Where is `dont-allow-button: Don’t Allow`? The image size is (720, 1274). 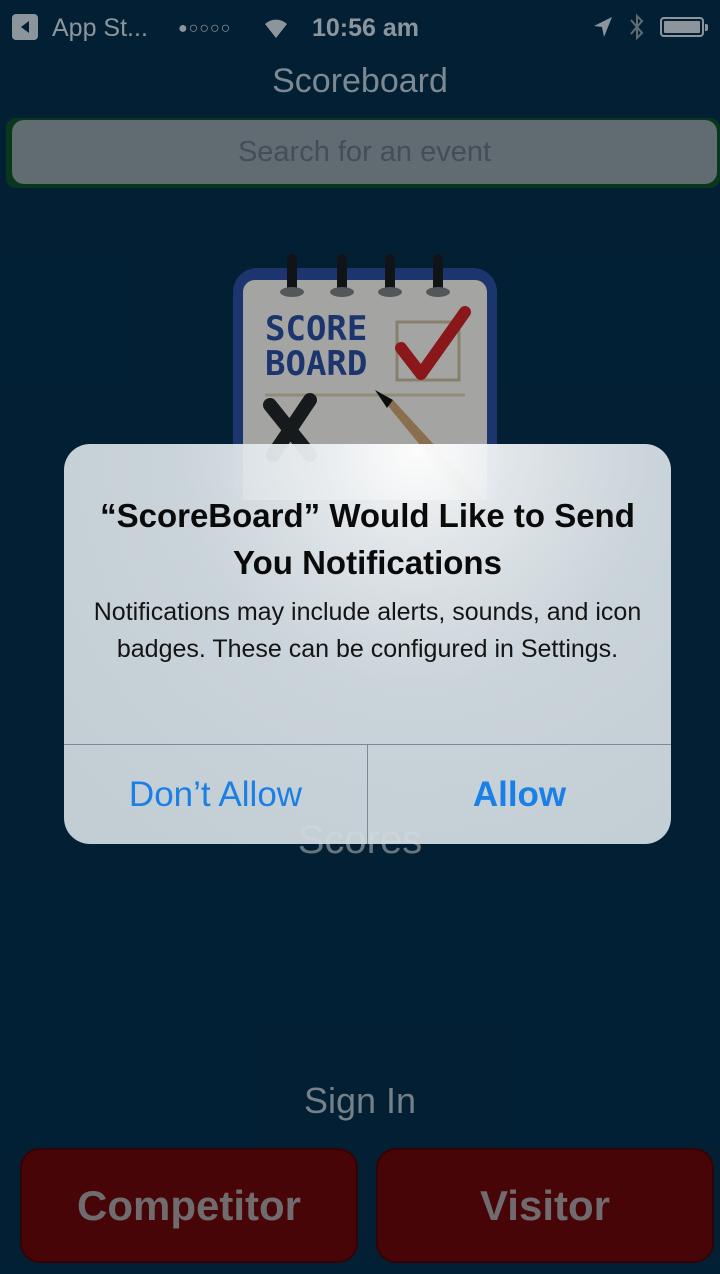 dont-allow-button: Don’t Allow is located at coordinates (215, 794).